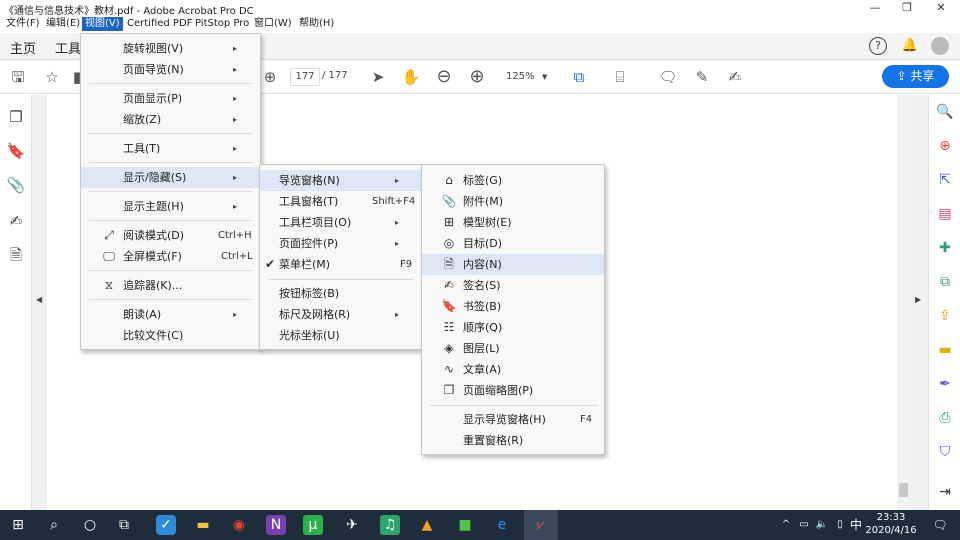 The width and height of the screenshot is (960, 540). Describe the element at coordinates (170, 314) in the screenshot. I see `menu-item-read-aloud: 朗读(A) ▸` at that location.